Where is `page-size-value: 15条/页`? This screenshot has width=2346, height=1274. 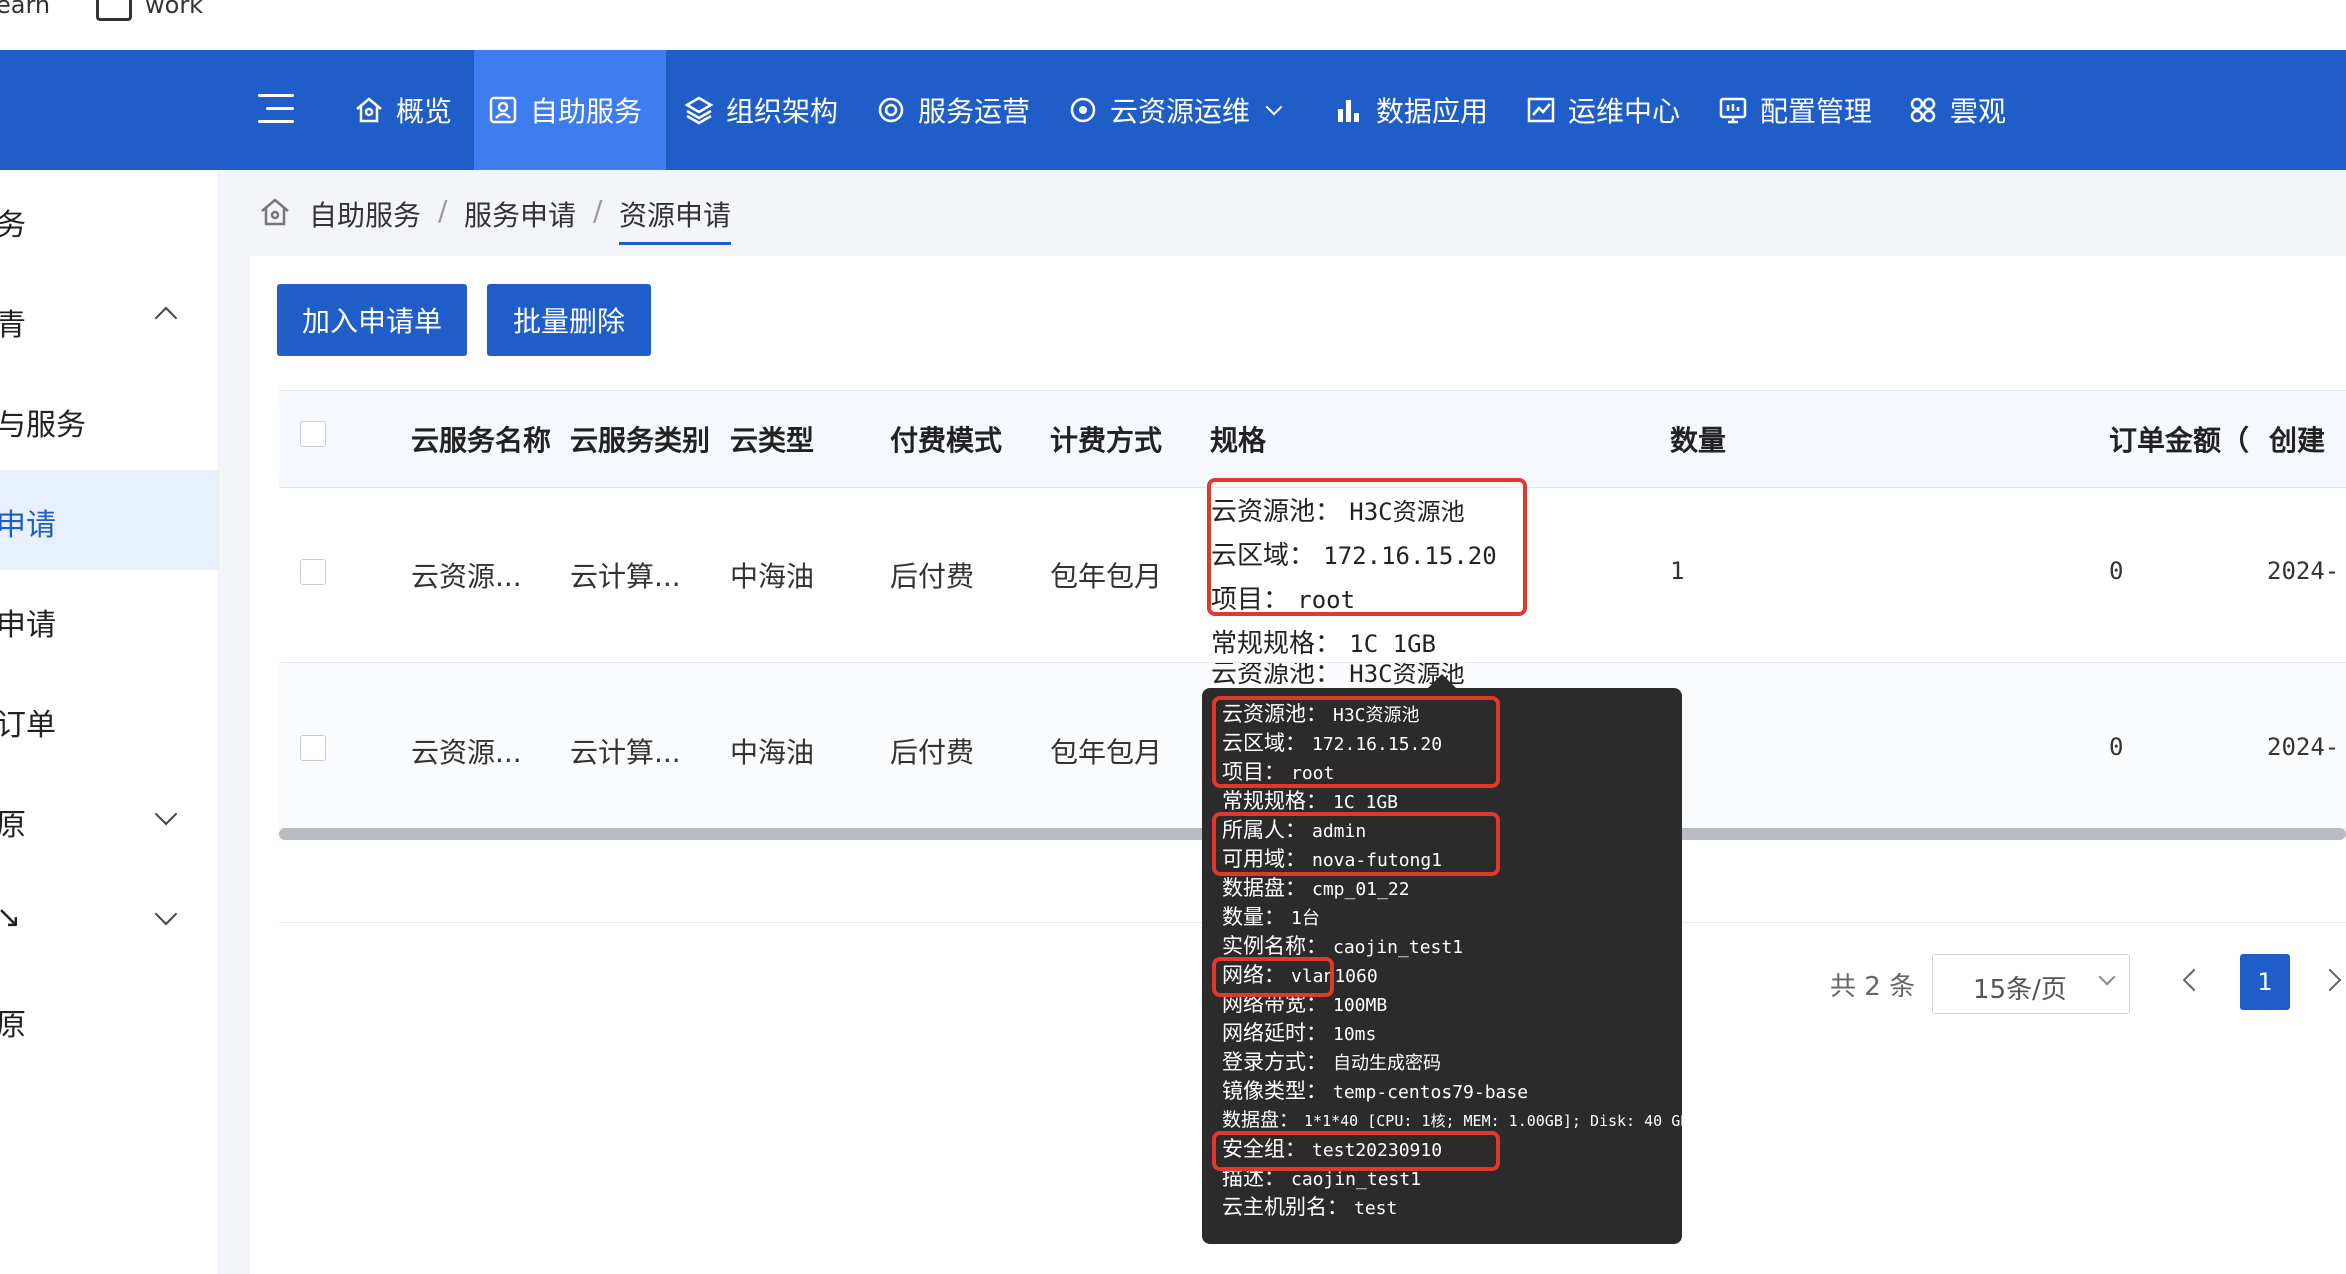 page-size-value: 15条/页 is located at coordinates (2020, 990).